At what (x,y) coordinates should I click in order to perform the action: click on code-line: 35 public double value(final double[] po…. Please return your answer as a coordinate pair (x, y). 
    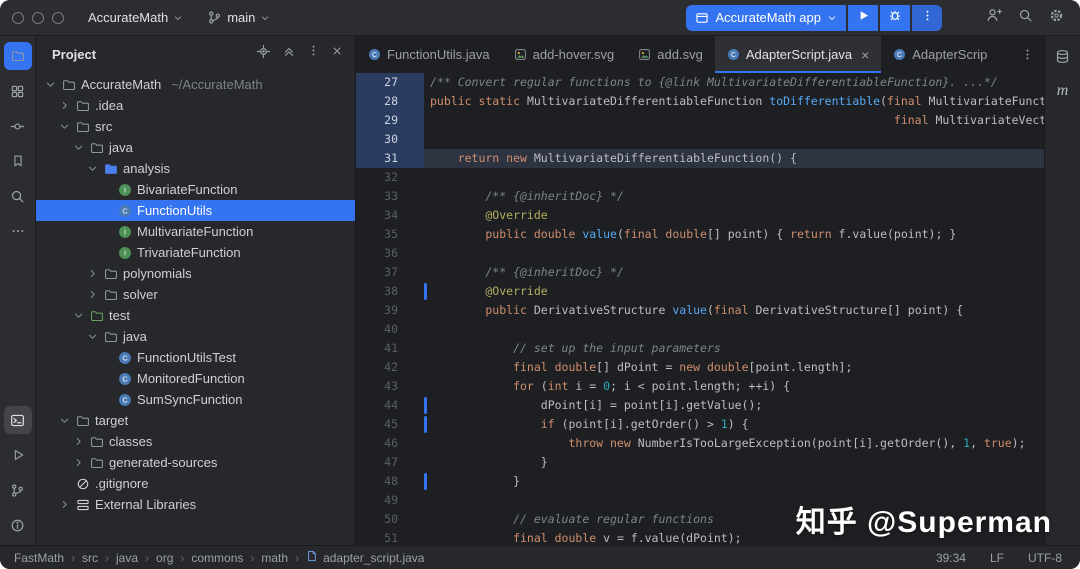
    Looking at the image, I should click on (700, 234).